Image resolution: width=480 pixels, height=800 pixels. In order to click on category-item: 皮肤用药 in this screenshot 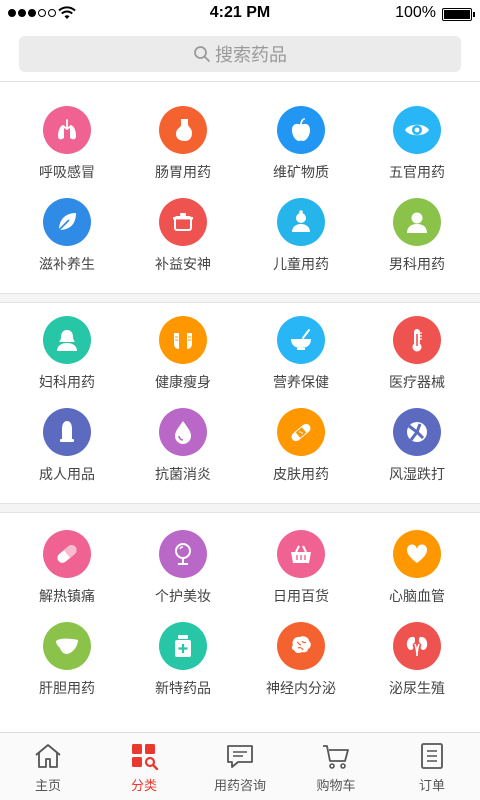, I will do `click(301, 446)`.